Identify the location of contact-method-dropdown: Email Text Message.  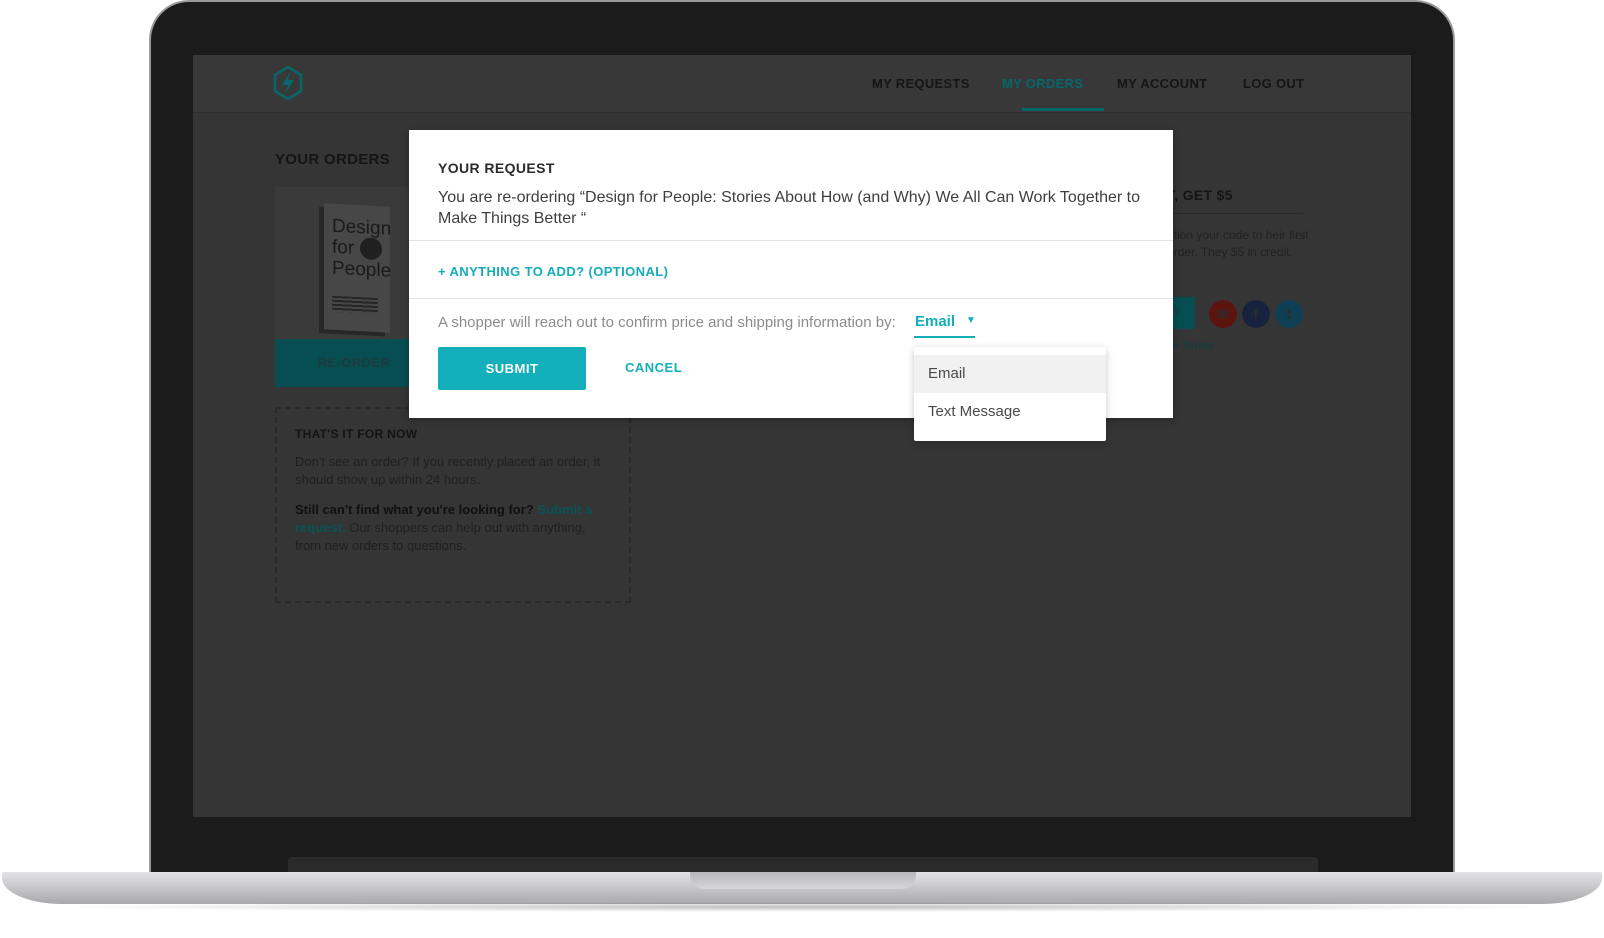
(1010, 394).